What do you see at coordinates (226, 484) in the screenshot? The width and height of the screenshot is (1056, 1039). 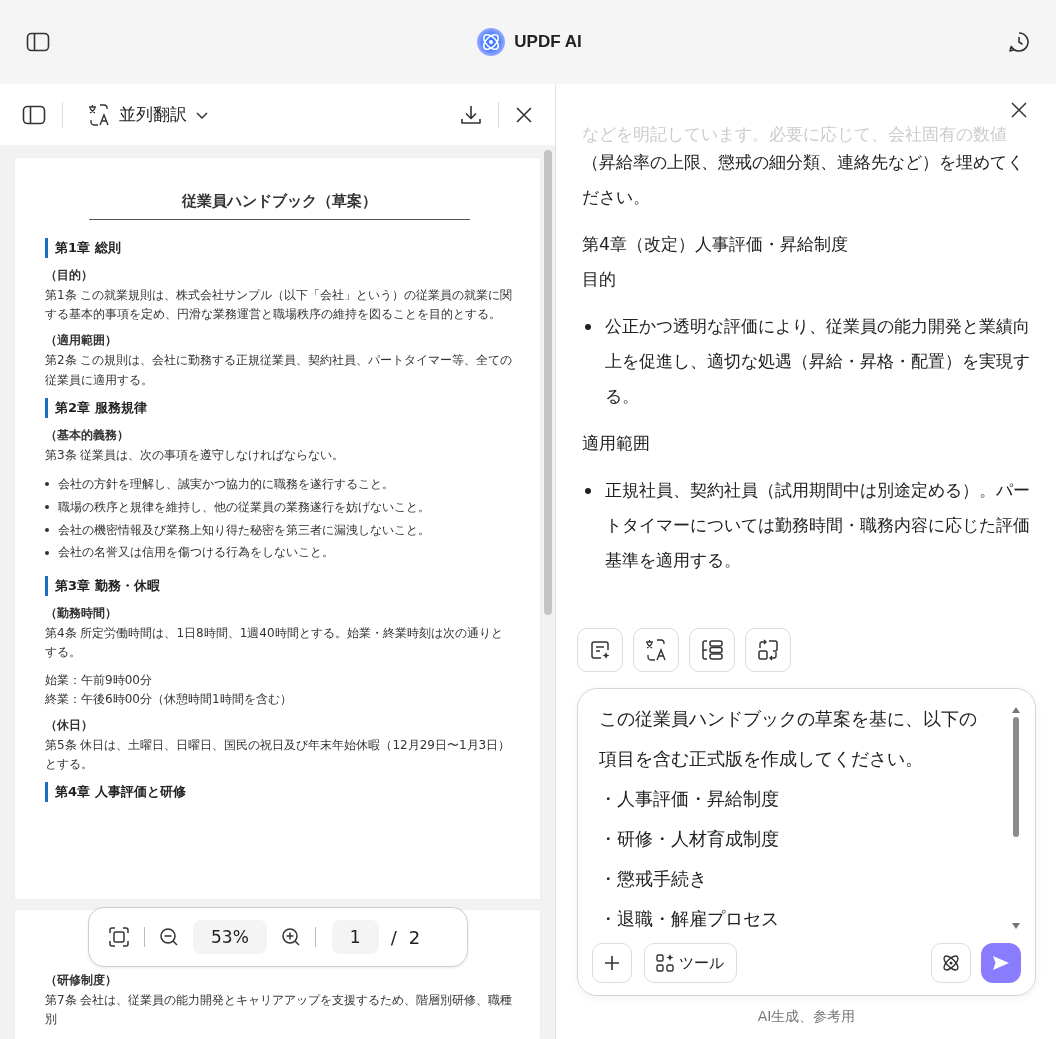 I see `list-item: 会社の方針を理解し、誠実かつ協力的に職務を遂行すること。` at bounding box center [226, 484].